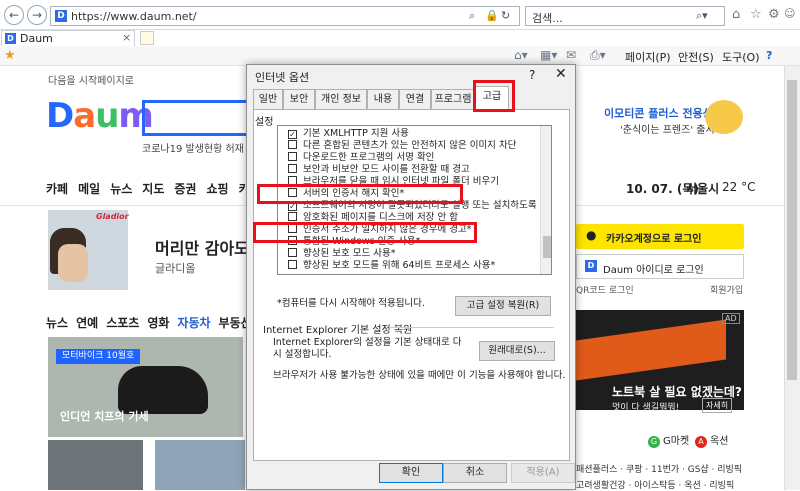  What do you see at coordinates (383, 99) in the screenshot?
I see `tab-content: 내용` at bounding box center [383, 99].